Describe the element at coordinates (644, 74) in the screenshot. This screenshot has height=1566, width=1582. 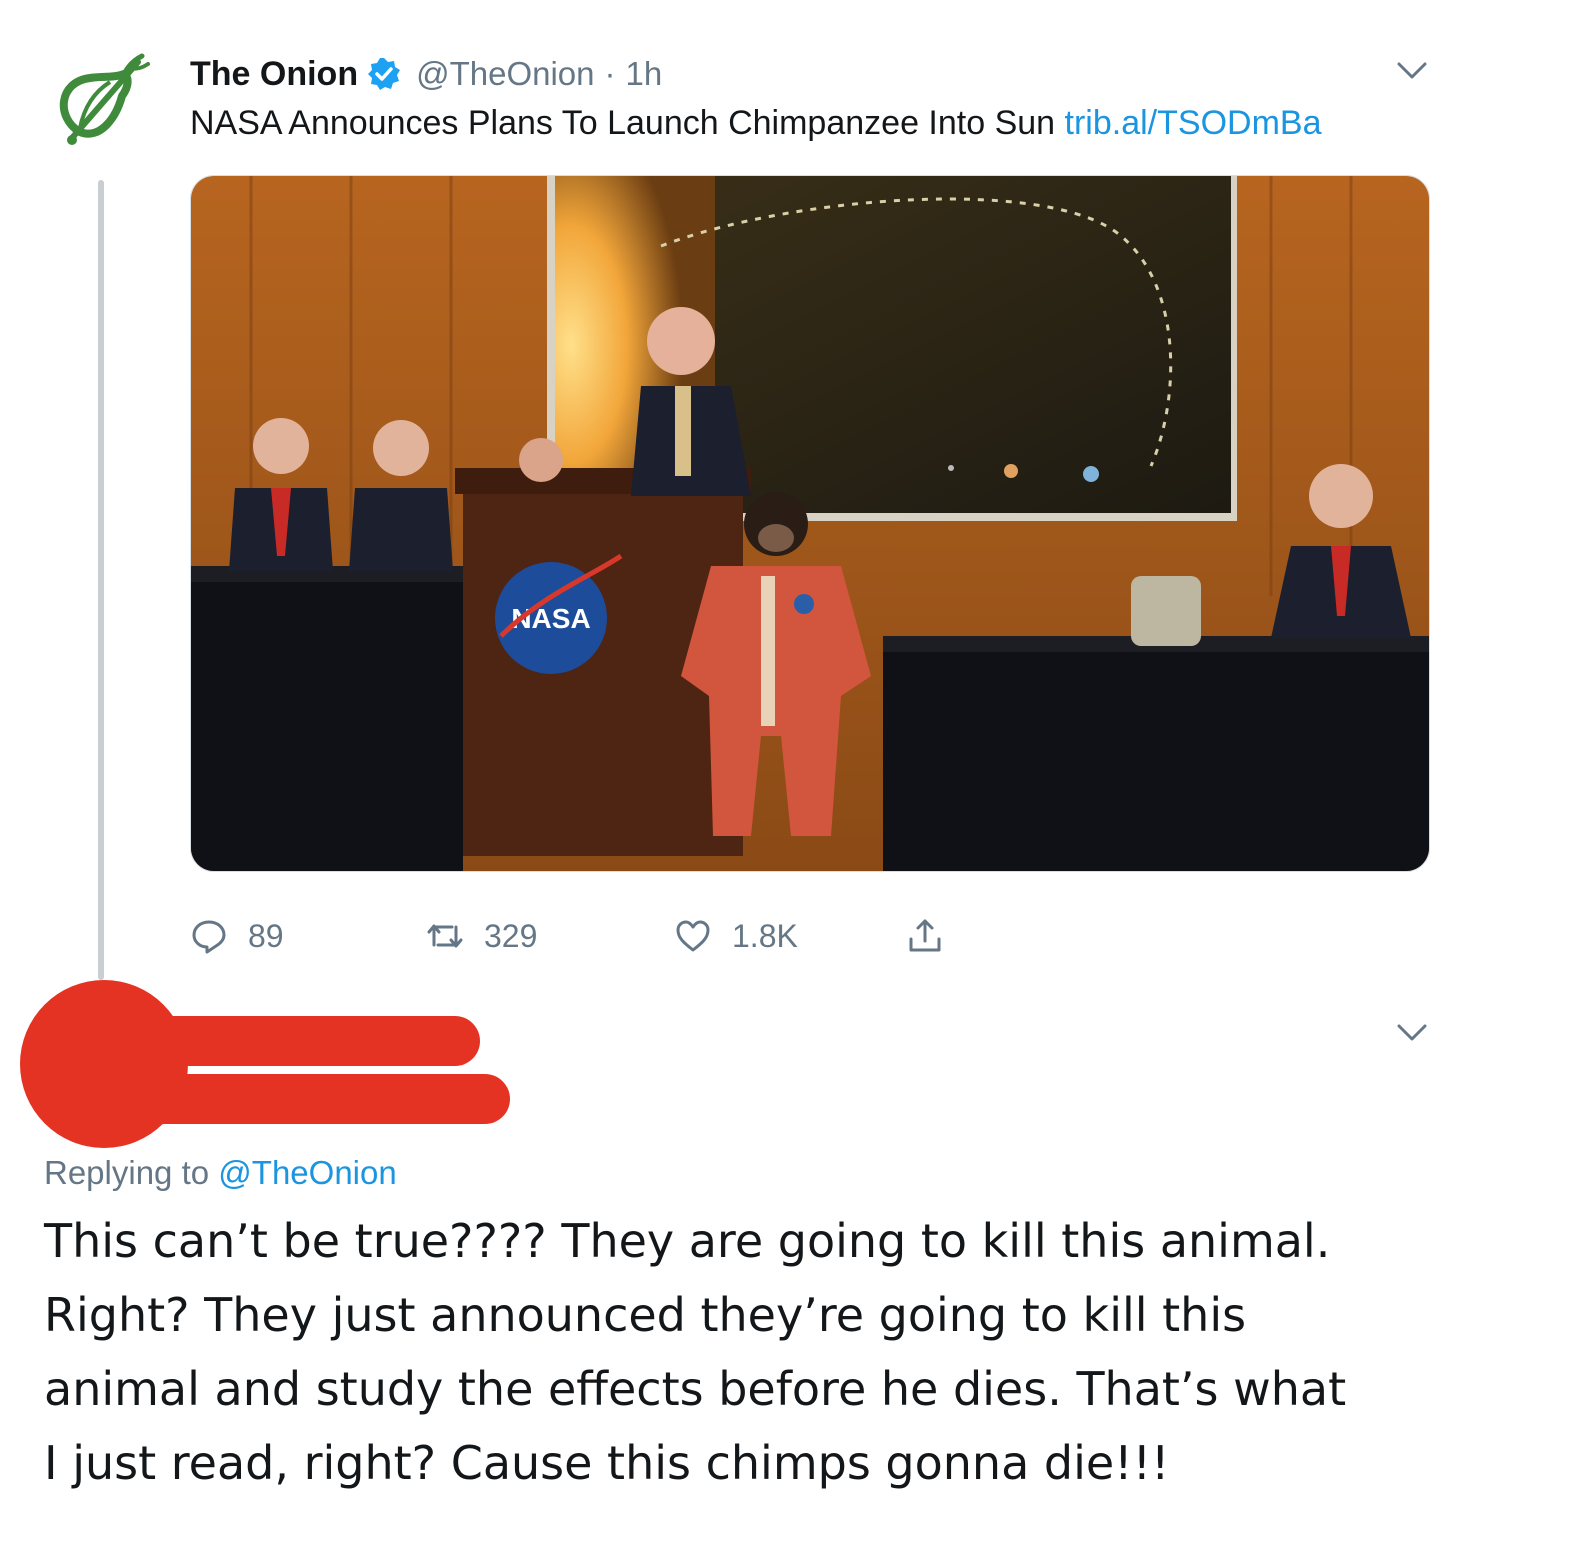
I see `tweet-timestamp: 1h` at that location.